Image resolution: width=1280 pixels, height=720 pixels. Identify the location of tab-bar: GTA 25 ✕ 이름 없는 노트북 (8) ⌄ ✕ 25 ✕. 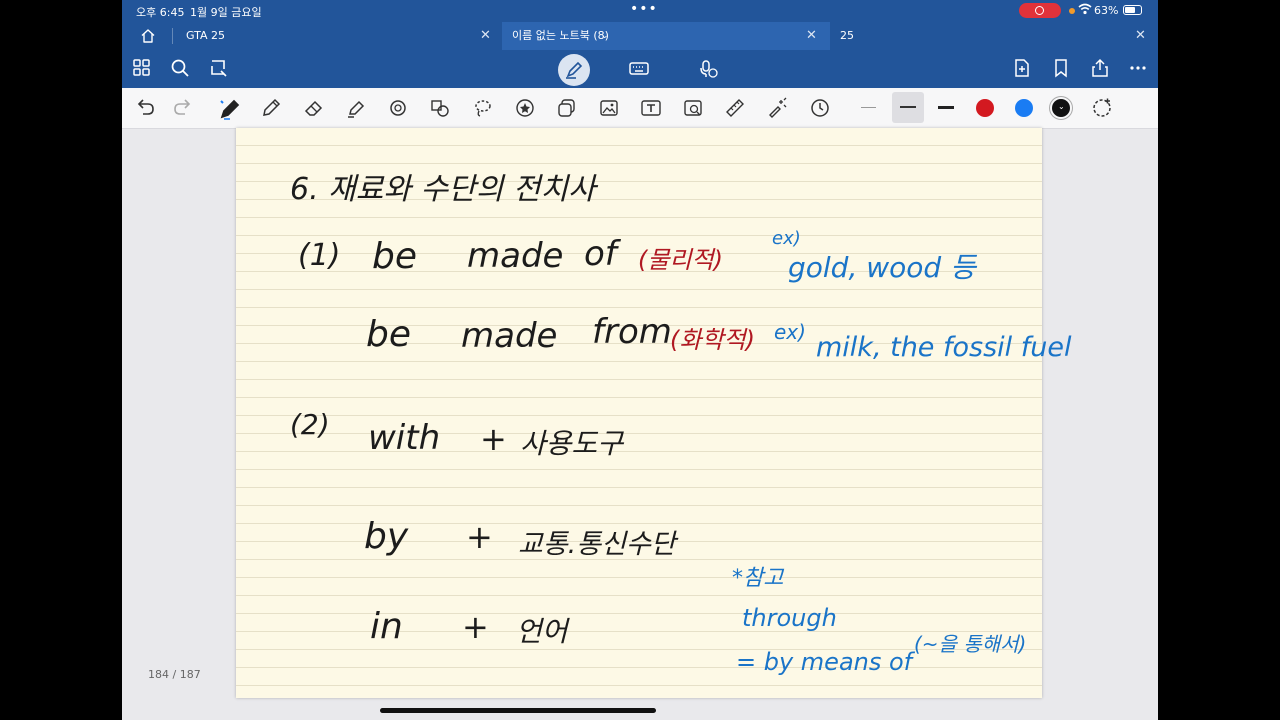
(640, 36).